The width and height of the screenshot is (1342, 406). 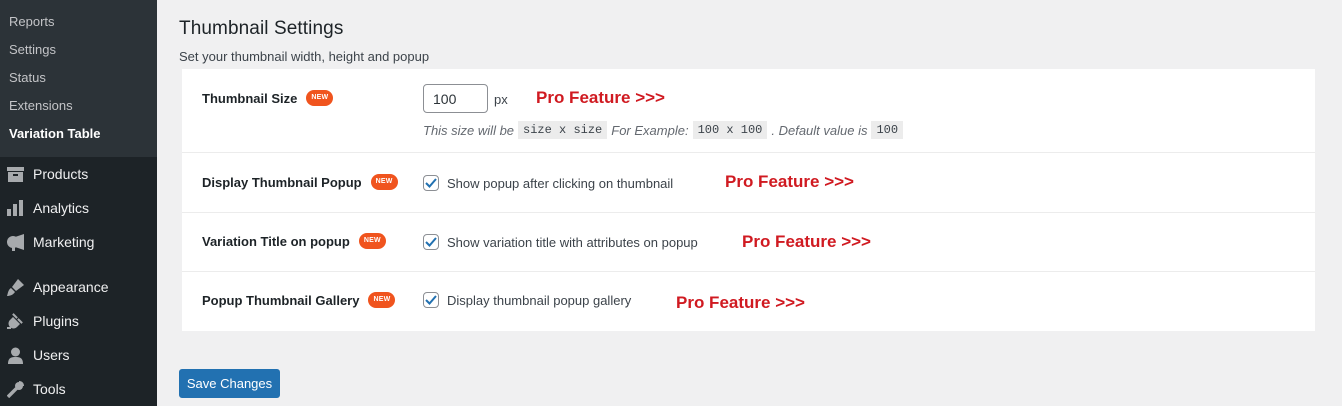 What do you see at coordinates (563, 130) in the screenshot?
I see `code-snippet: size x size` at bounding box center [563, 130].